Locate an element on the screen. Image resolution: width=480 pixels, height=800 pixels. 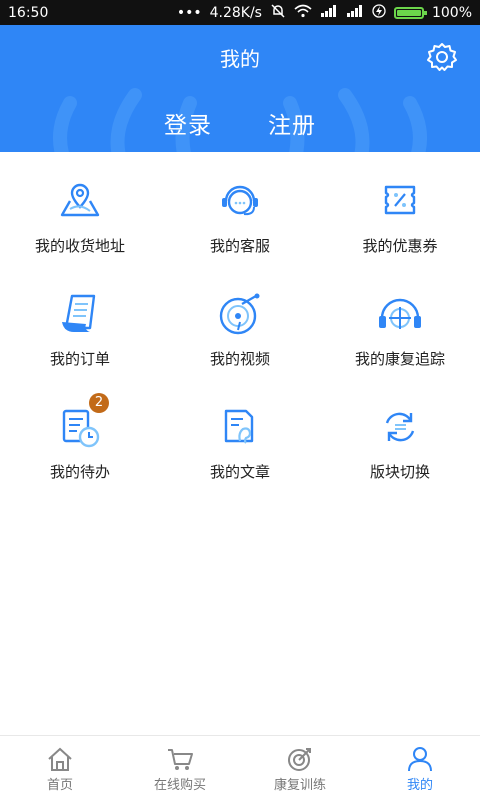
charging-icon is located at coordinates (379, 12).